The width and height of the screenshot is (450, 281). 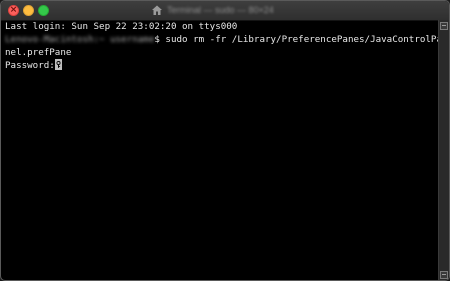 I want to click on prompt-host: Lenovo-Macintosh:~ username, so click(x=80, y=39).